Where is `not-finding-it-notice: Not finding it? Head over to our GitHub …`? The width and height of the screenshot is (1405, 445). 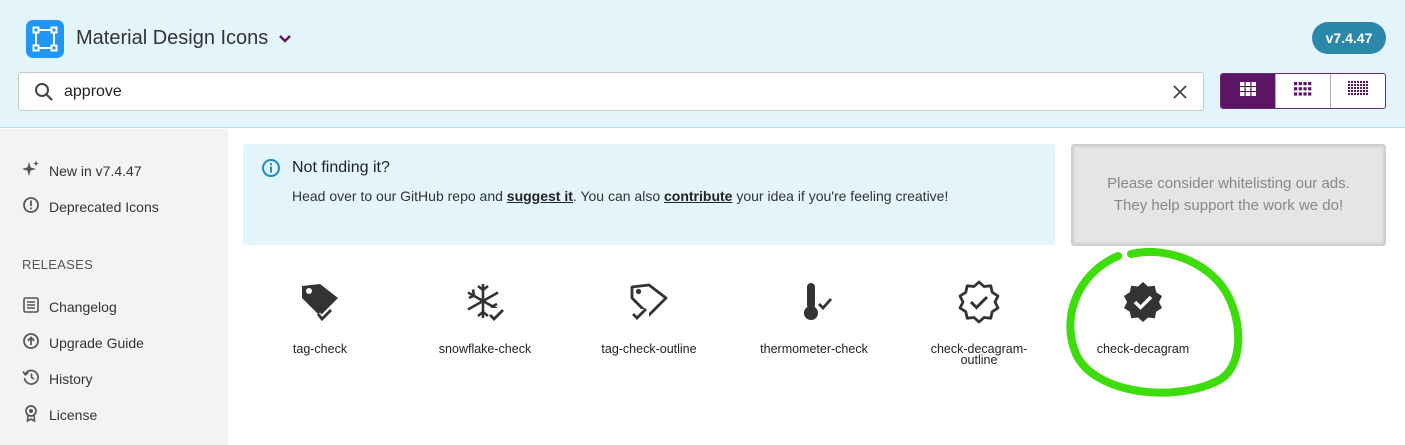
not-finding-it-notice: Not finding it? Head over to our GitHub … is located at coordinates (649, 194).